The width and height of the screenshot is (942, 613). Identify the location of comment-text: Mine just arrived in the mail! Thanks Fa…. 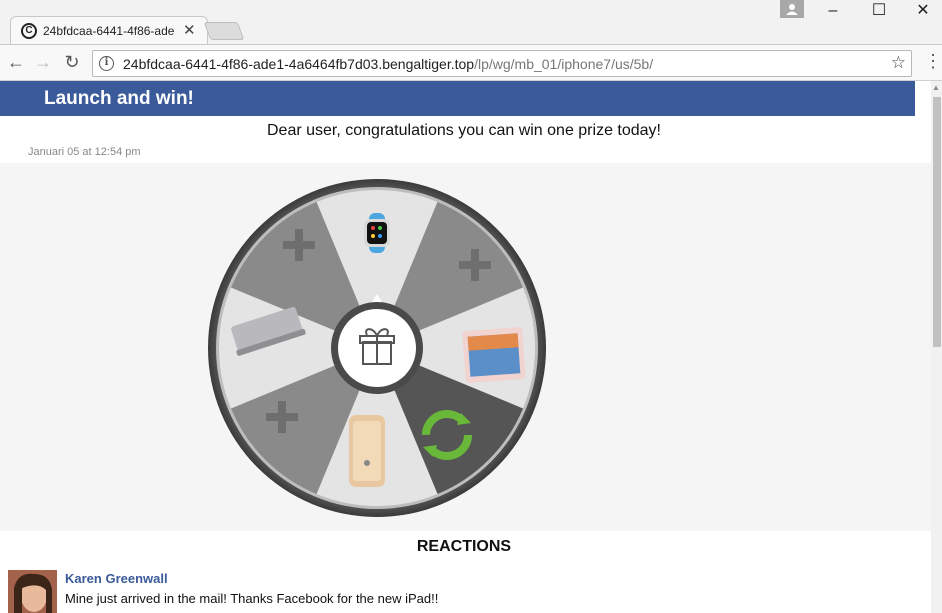
(252, 598).